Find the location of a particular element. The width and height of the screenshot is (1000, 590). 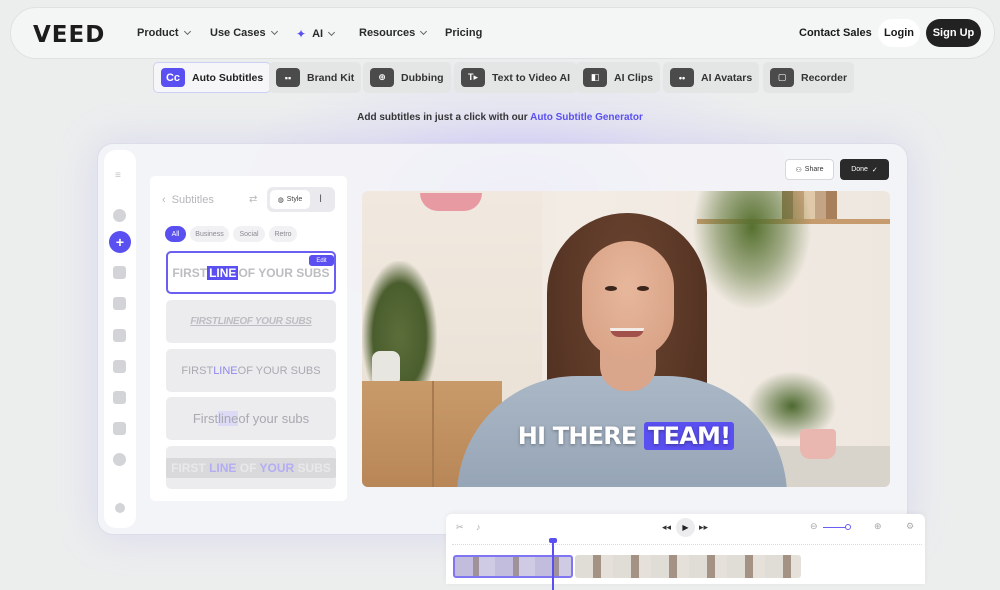

nav-use-cases: Use Cases is located at coordinates (244, 33).